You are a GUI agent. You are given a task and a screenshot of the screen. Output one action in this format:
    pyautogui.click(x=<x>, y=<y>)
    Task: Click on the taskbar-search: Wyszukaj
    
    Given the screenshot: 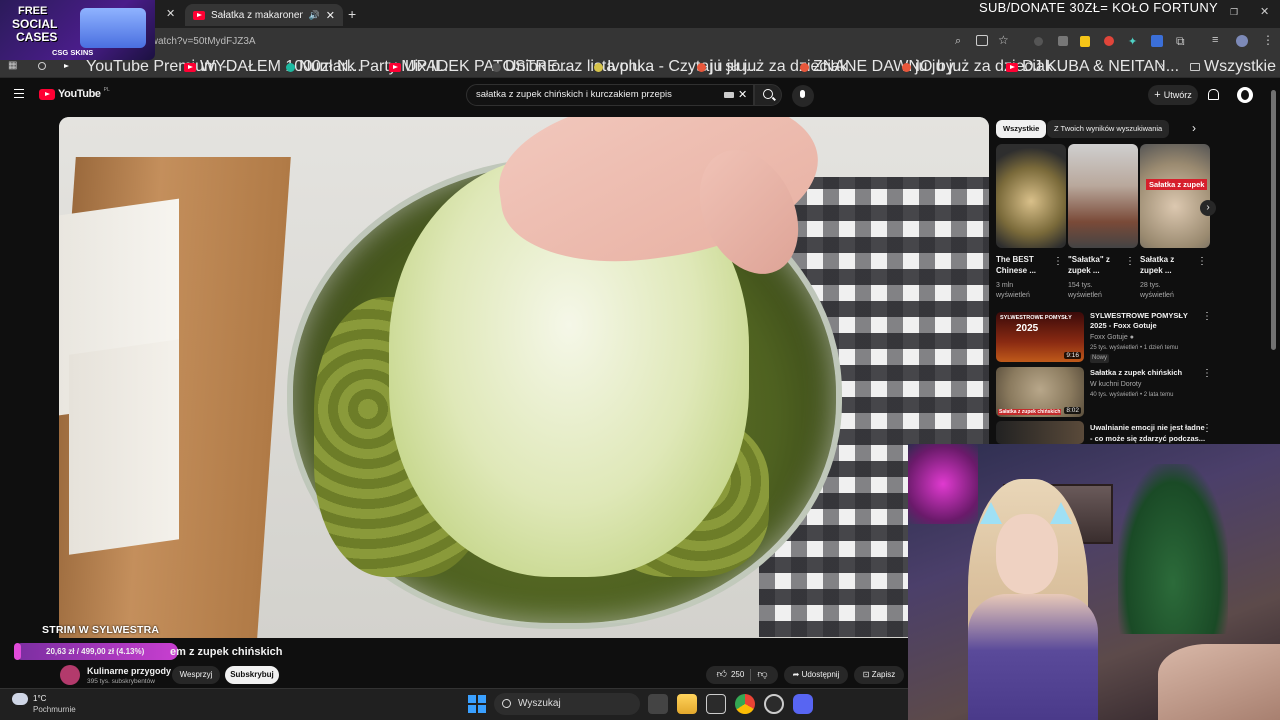 What is the action you would take?
    pyautogui.click(x=567, y=704)
    